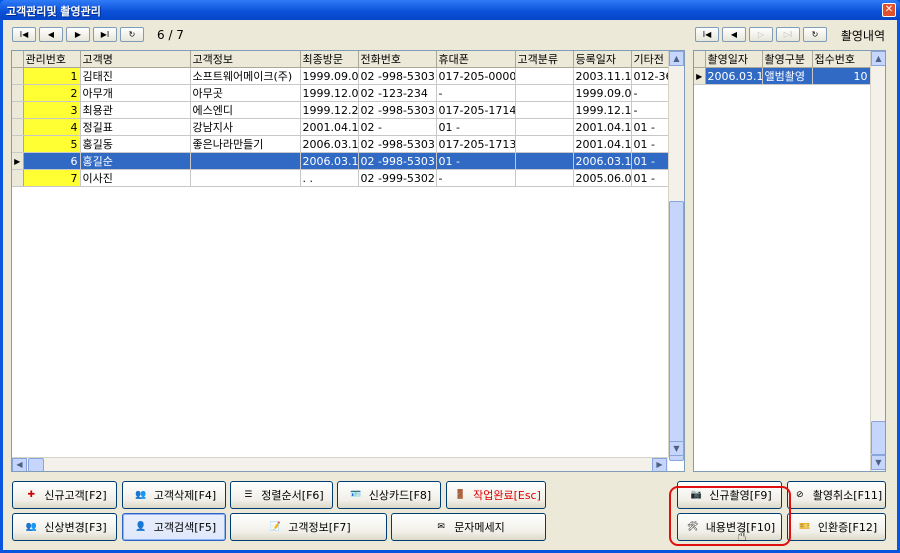 The image size is (900, 553). I want to click on shoot-scroll-up-icon: ▲, so click(878, 58).